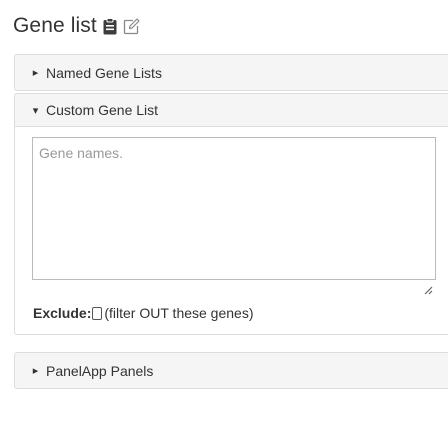 The height and width of the screenshot is (441, 448). I want to click on named-gene-lists-label: Named Gene Lists, so click(104, 72).